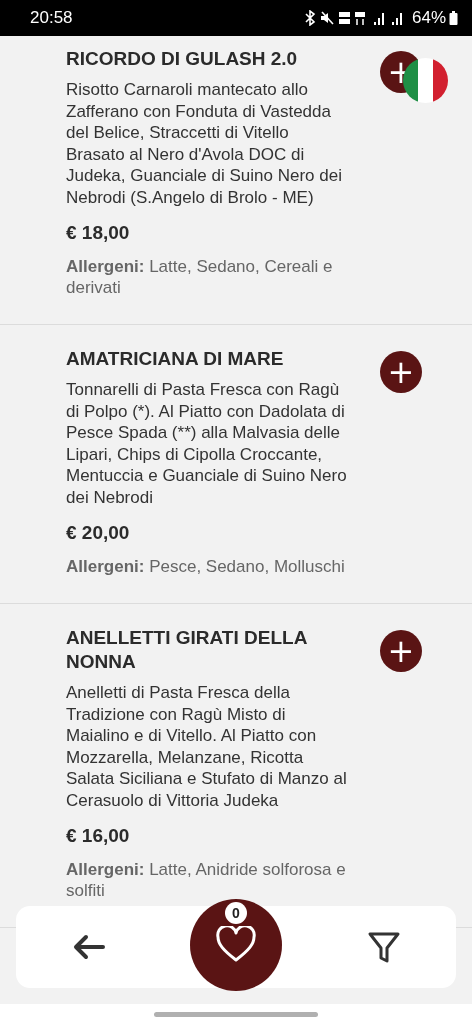 The image size is (472, 1024). I want to click on battery-level: 64%, so click(428, 18).